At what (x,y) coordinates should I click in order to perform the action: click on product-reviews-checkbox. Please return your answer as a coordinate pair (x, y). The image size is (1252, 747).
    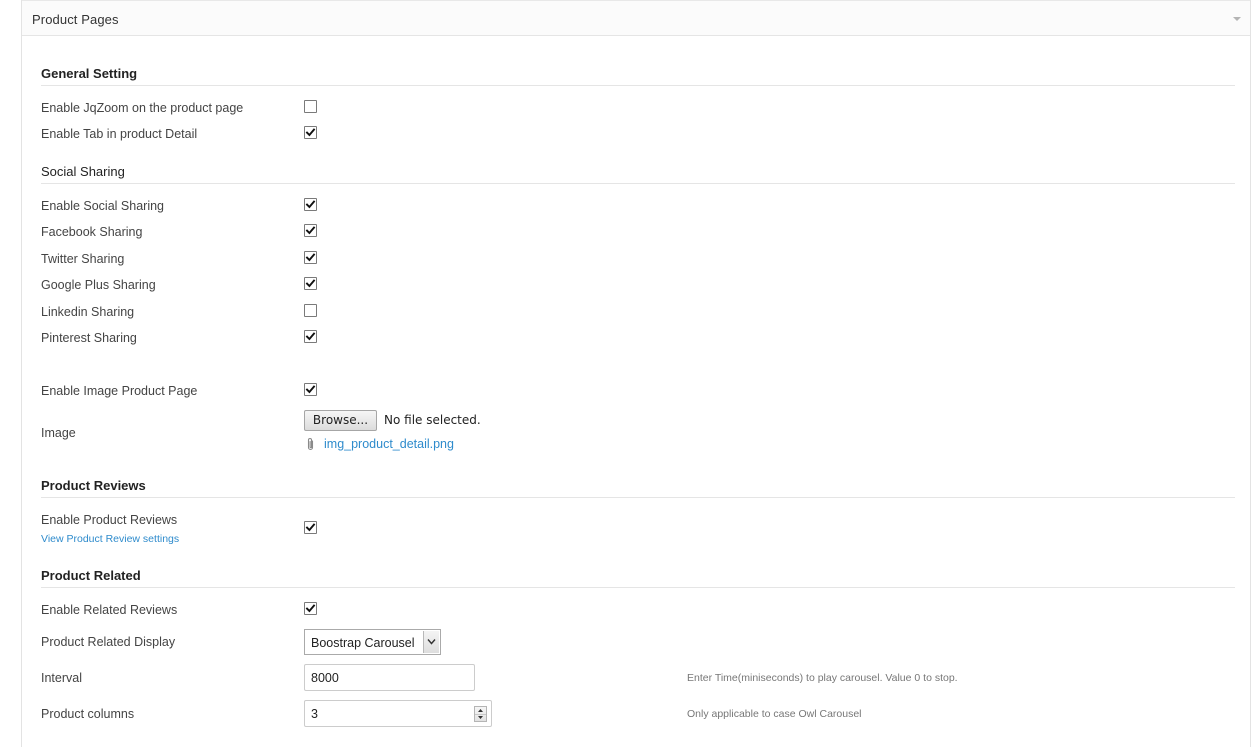
    Looking at the image, I should click on (310, 527).